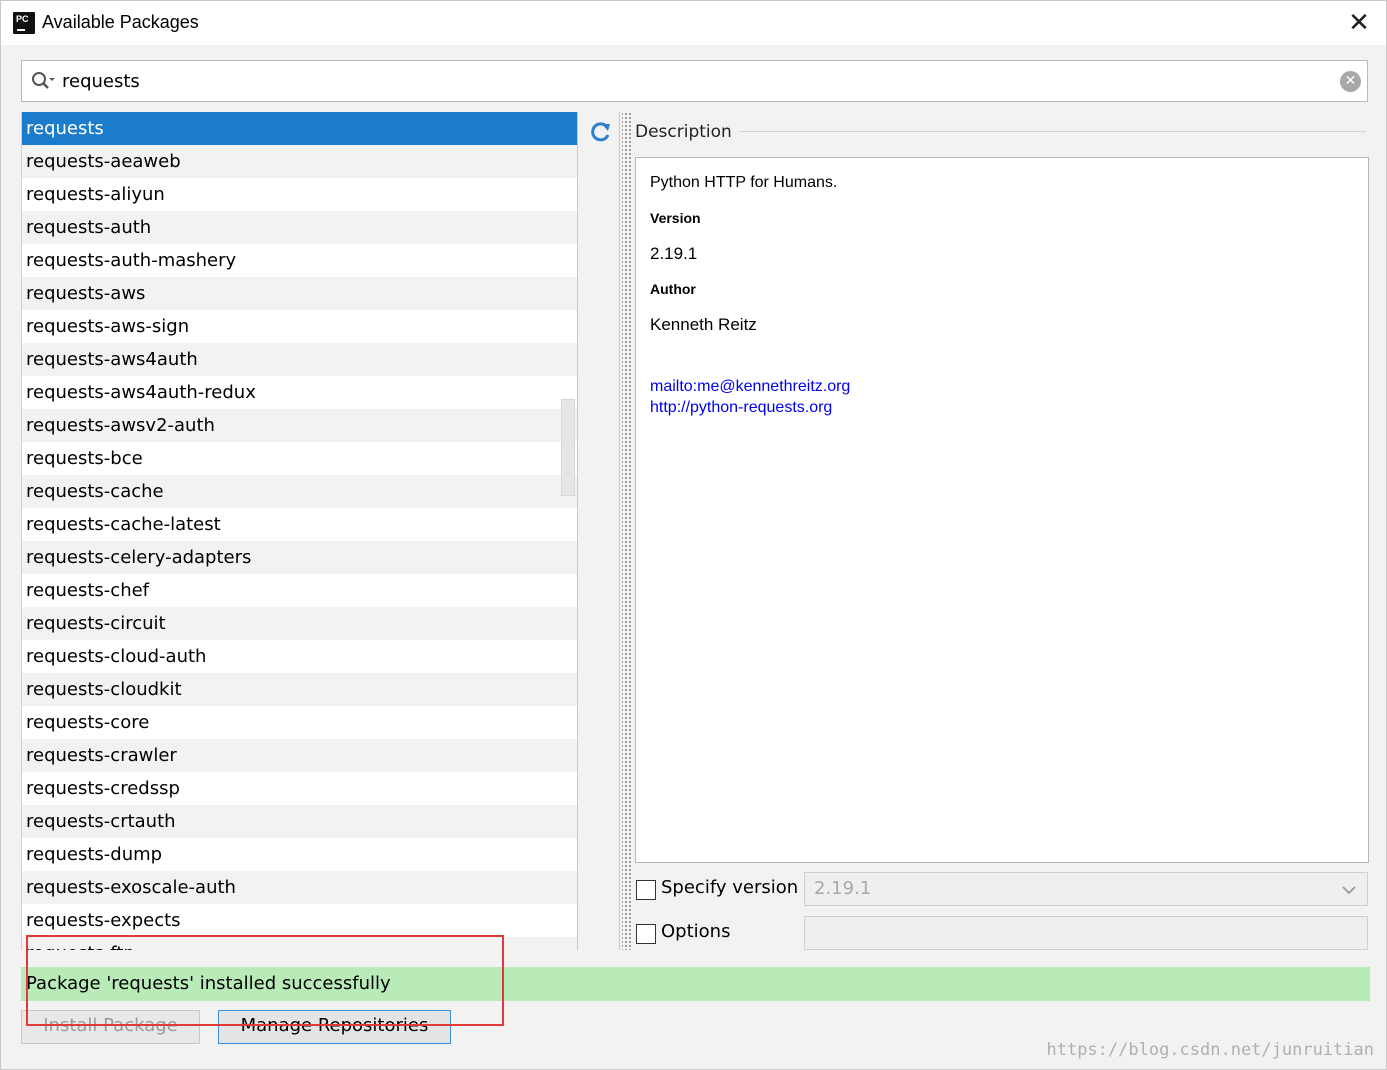  Describe the element at coordinates (1359, 23) in the screenshot. I see `close-icon: ✕` at that location.